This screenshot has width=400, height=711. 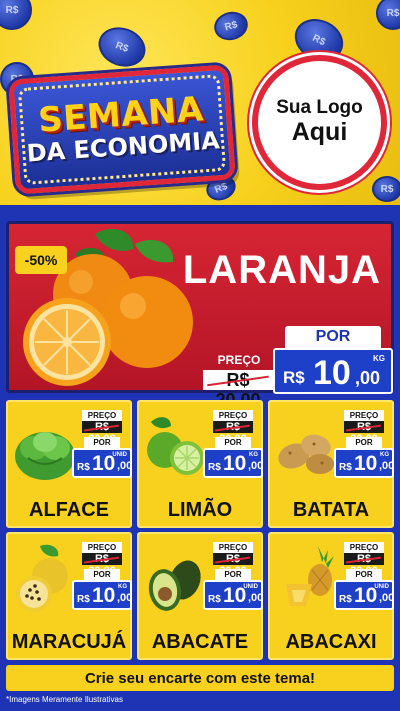 What do you see at coordinates (64, 699) in the screenshot?
I see `disclaimer-text: *Imagens Meramente Ilustrativas` at bounding box center [64, 699].